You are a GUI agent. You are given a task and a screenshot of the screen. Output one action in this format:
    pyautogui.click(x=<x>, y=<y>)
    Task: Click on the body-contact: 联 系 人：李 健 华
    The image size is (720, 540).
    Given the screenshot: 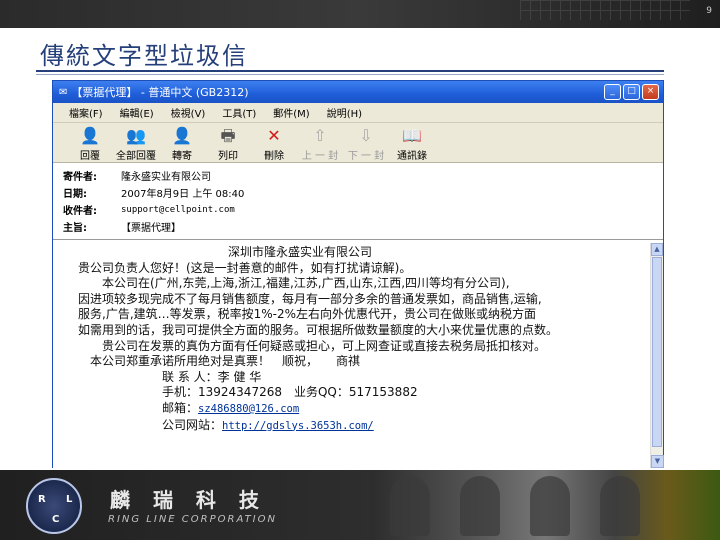 What is the action you would take?
    pyautogui.click(x=170, y=376)
    